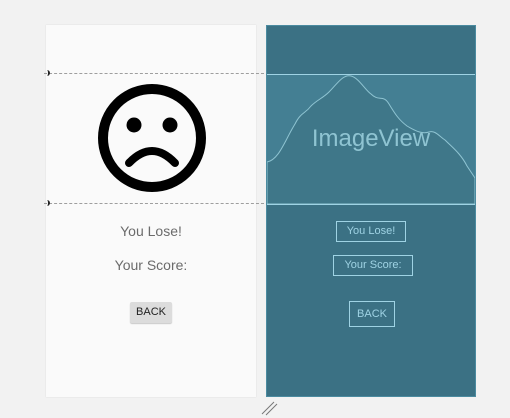 The width and height of the screenshot is (510, 418). What do you see at coordinates (151, 231) in the screenshot?
I see `lose-text: You Lose!` at bounding box center [151, 231].